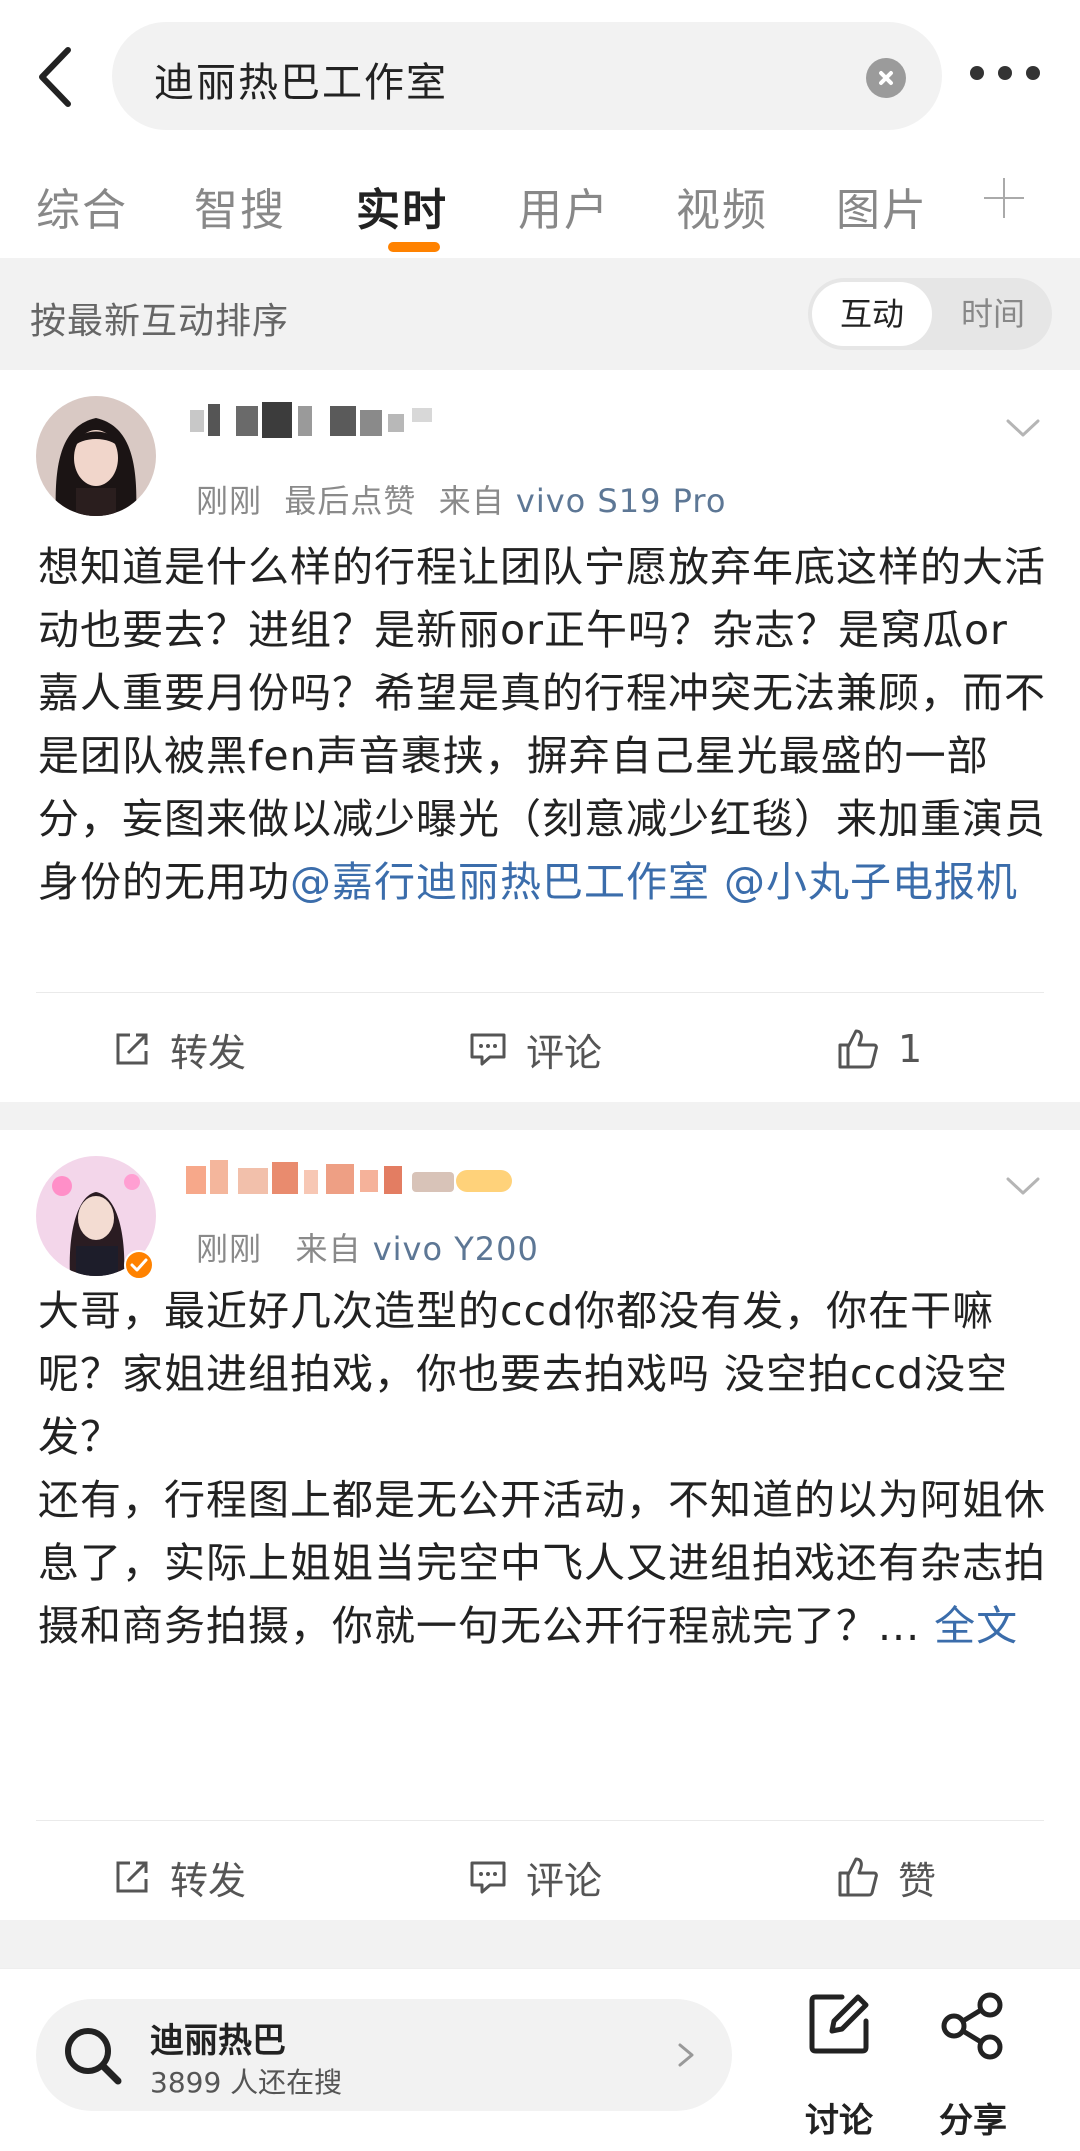  What do you see at coordinates (621, 501) in the screenshot?
I see `post-device: vivo S19 Pro` at bounding box center [621, 501].